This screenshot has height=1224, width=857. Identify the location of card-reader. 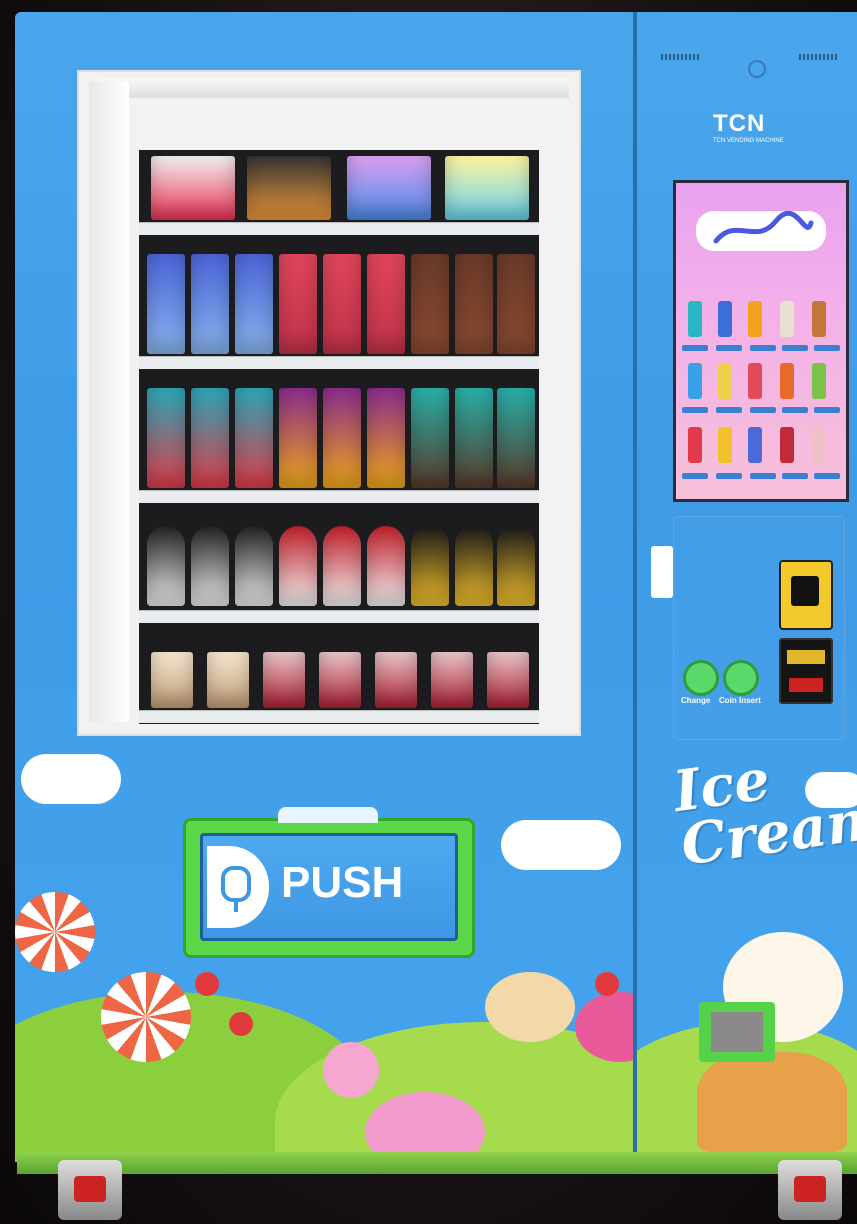
(806, 595).